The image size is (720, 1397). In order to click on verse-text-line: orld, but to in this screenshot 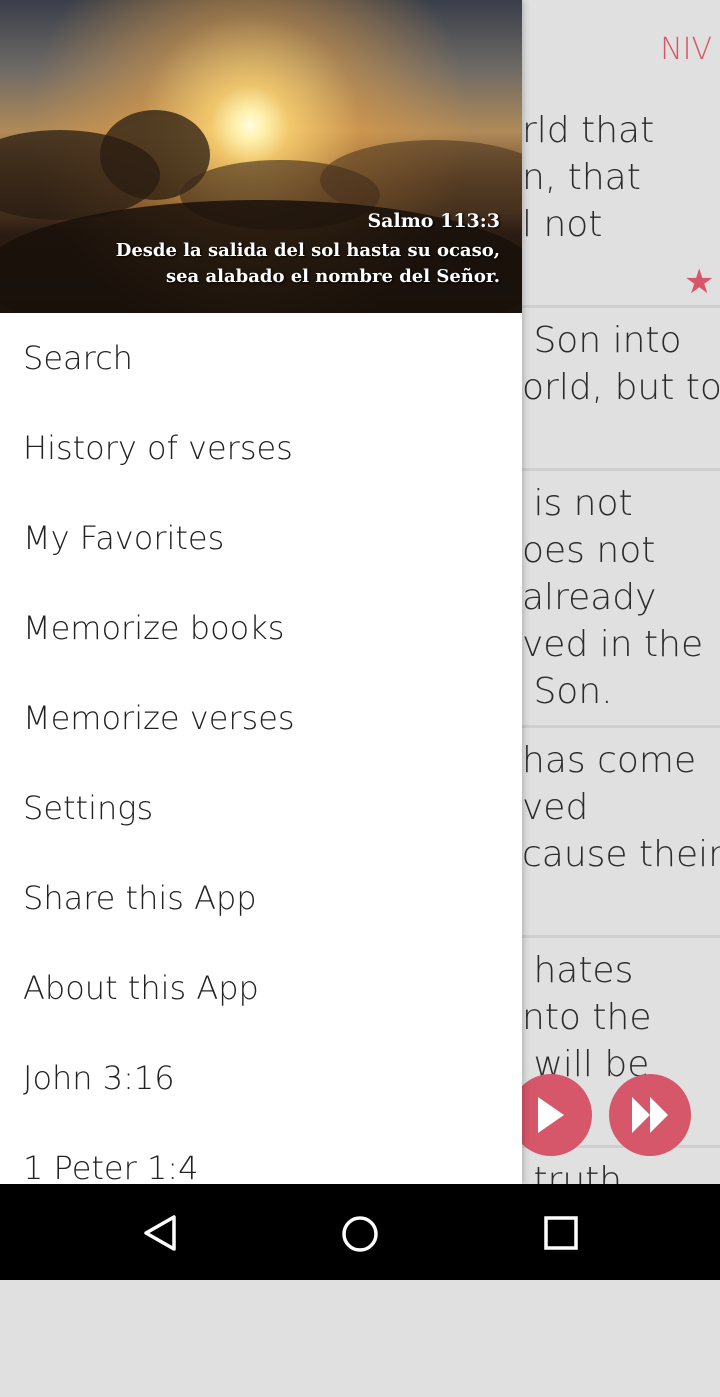, I will do `click(621, 387)`.